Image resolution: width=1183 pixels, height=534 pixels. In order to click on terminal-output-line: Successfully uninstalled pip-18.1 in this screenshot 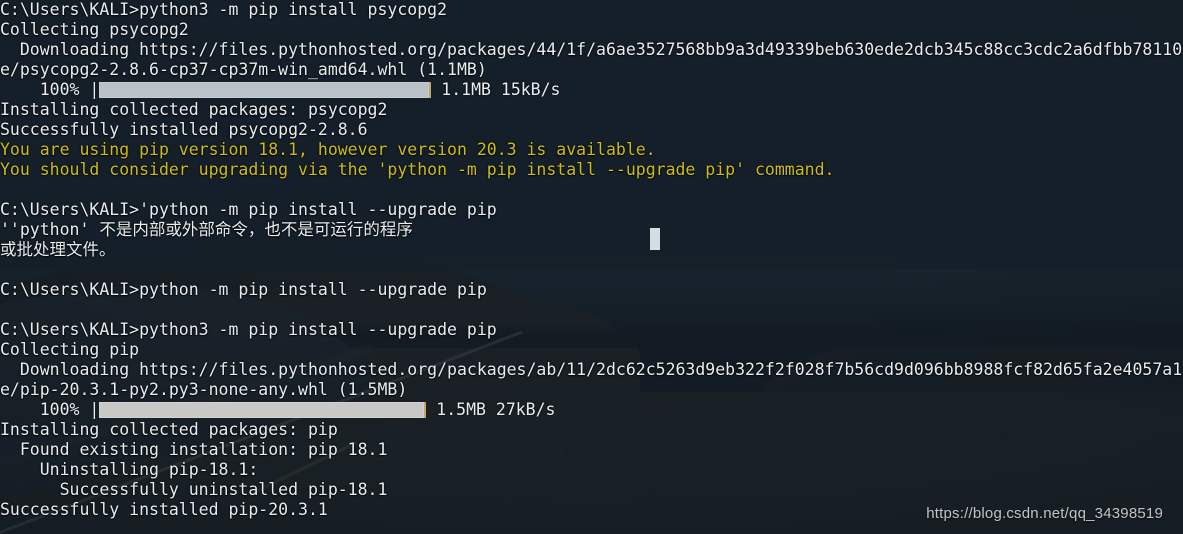, I will do `click(194, 489)`.